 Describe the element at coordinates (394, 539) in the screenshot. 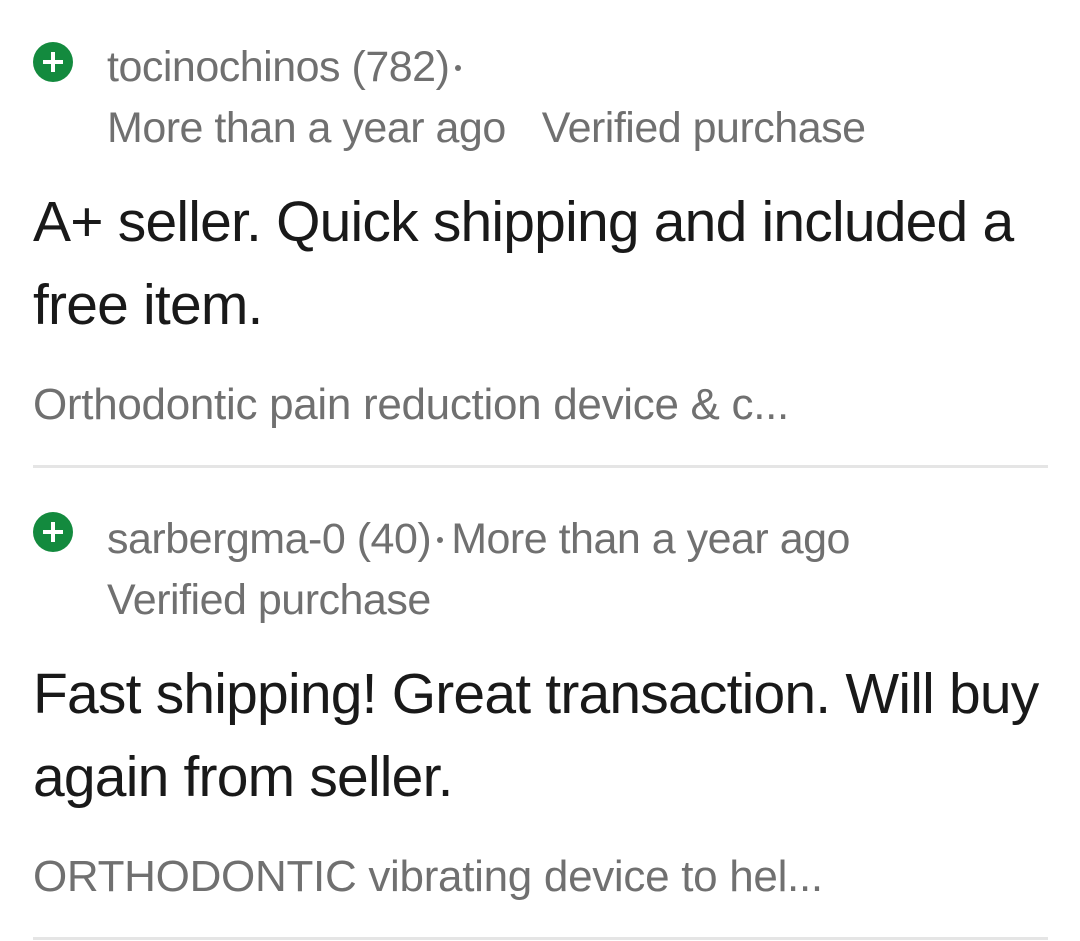

I see `feedback-score: (40)` at that location.